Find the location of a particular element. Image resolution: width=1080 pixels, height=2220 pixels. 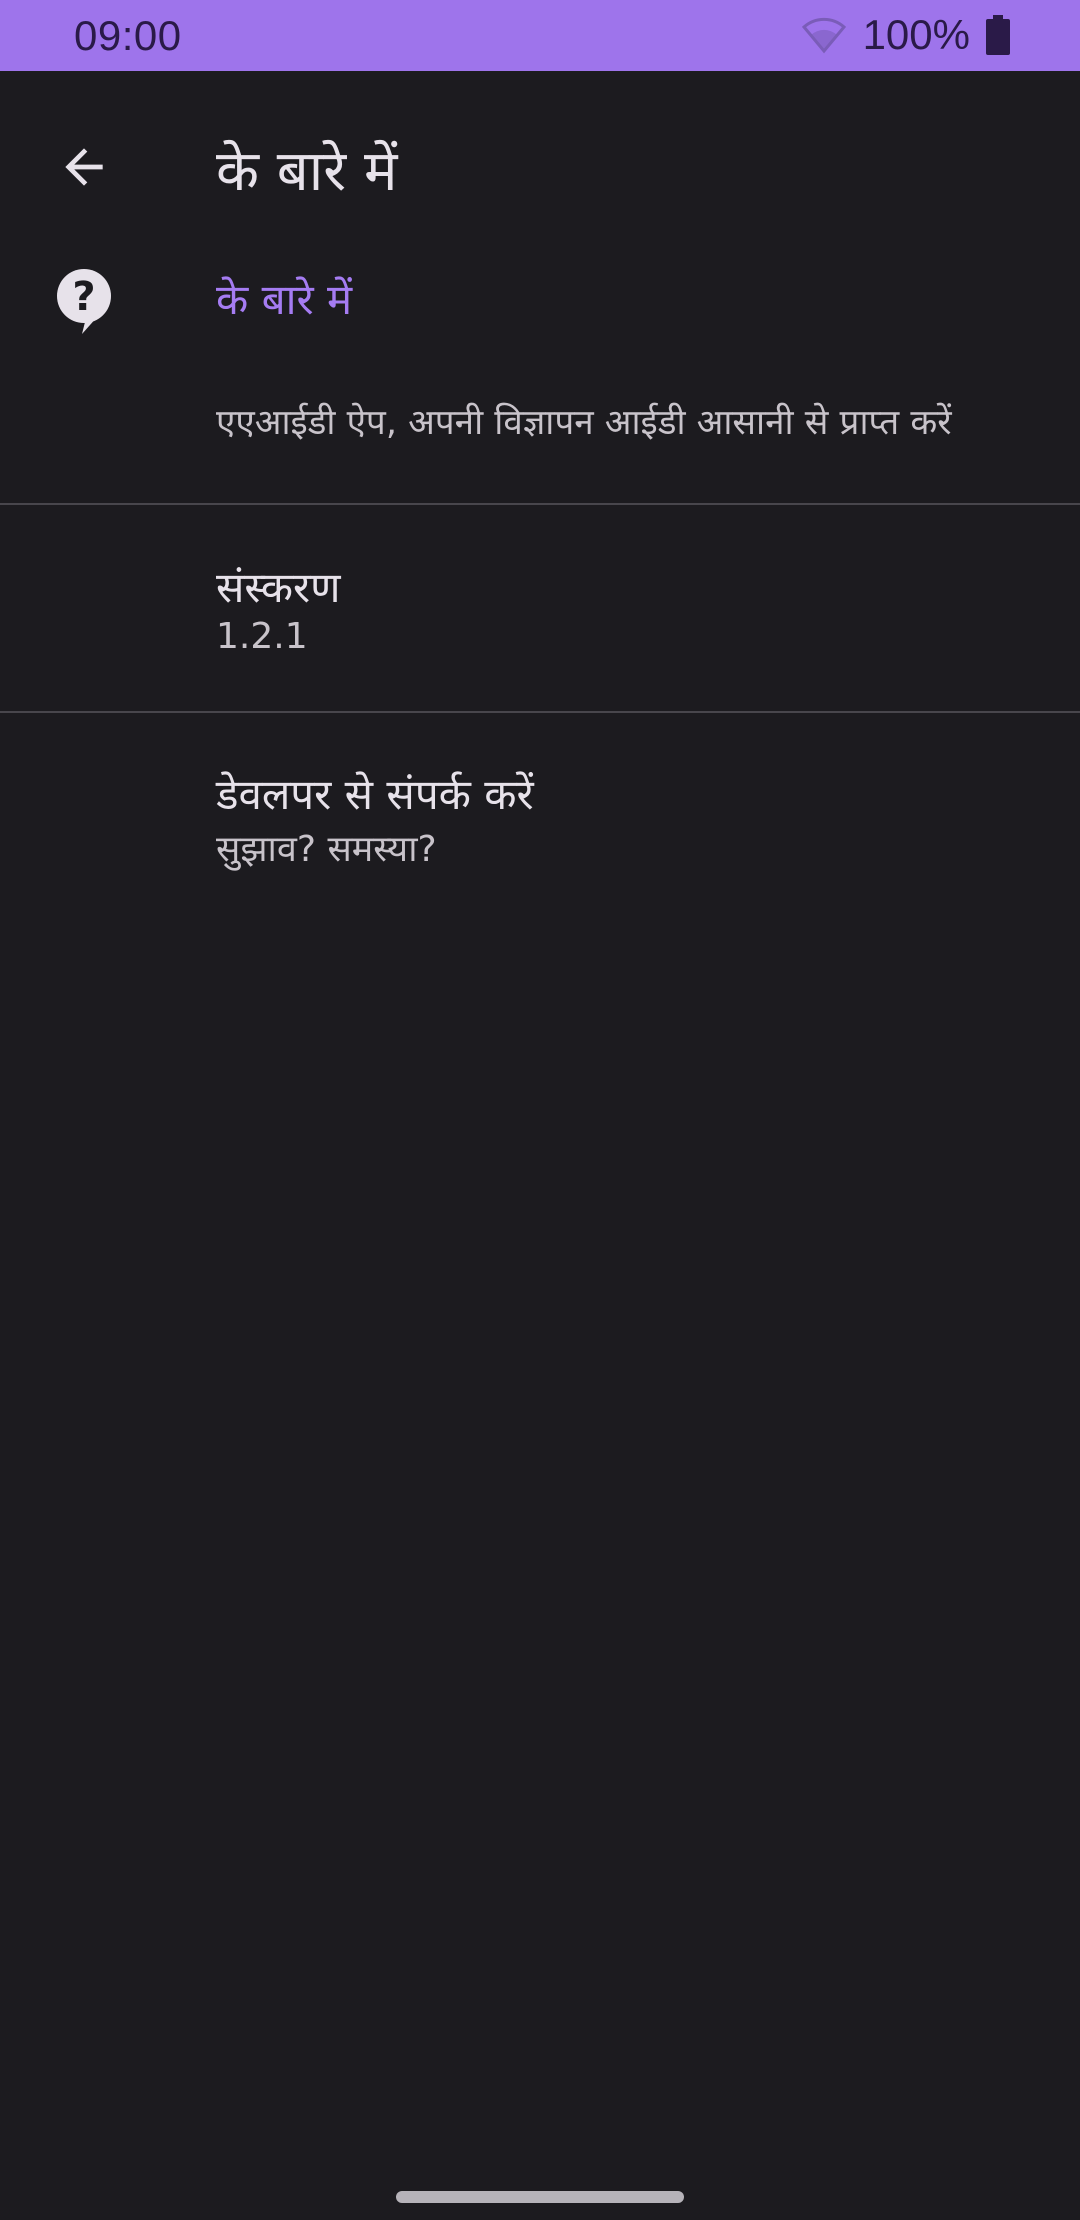

contact-developer-title: डेवलपर से संपर्क करें is located at coordinates (375, 794).